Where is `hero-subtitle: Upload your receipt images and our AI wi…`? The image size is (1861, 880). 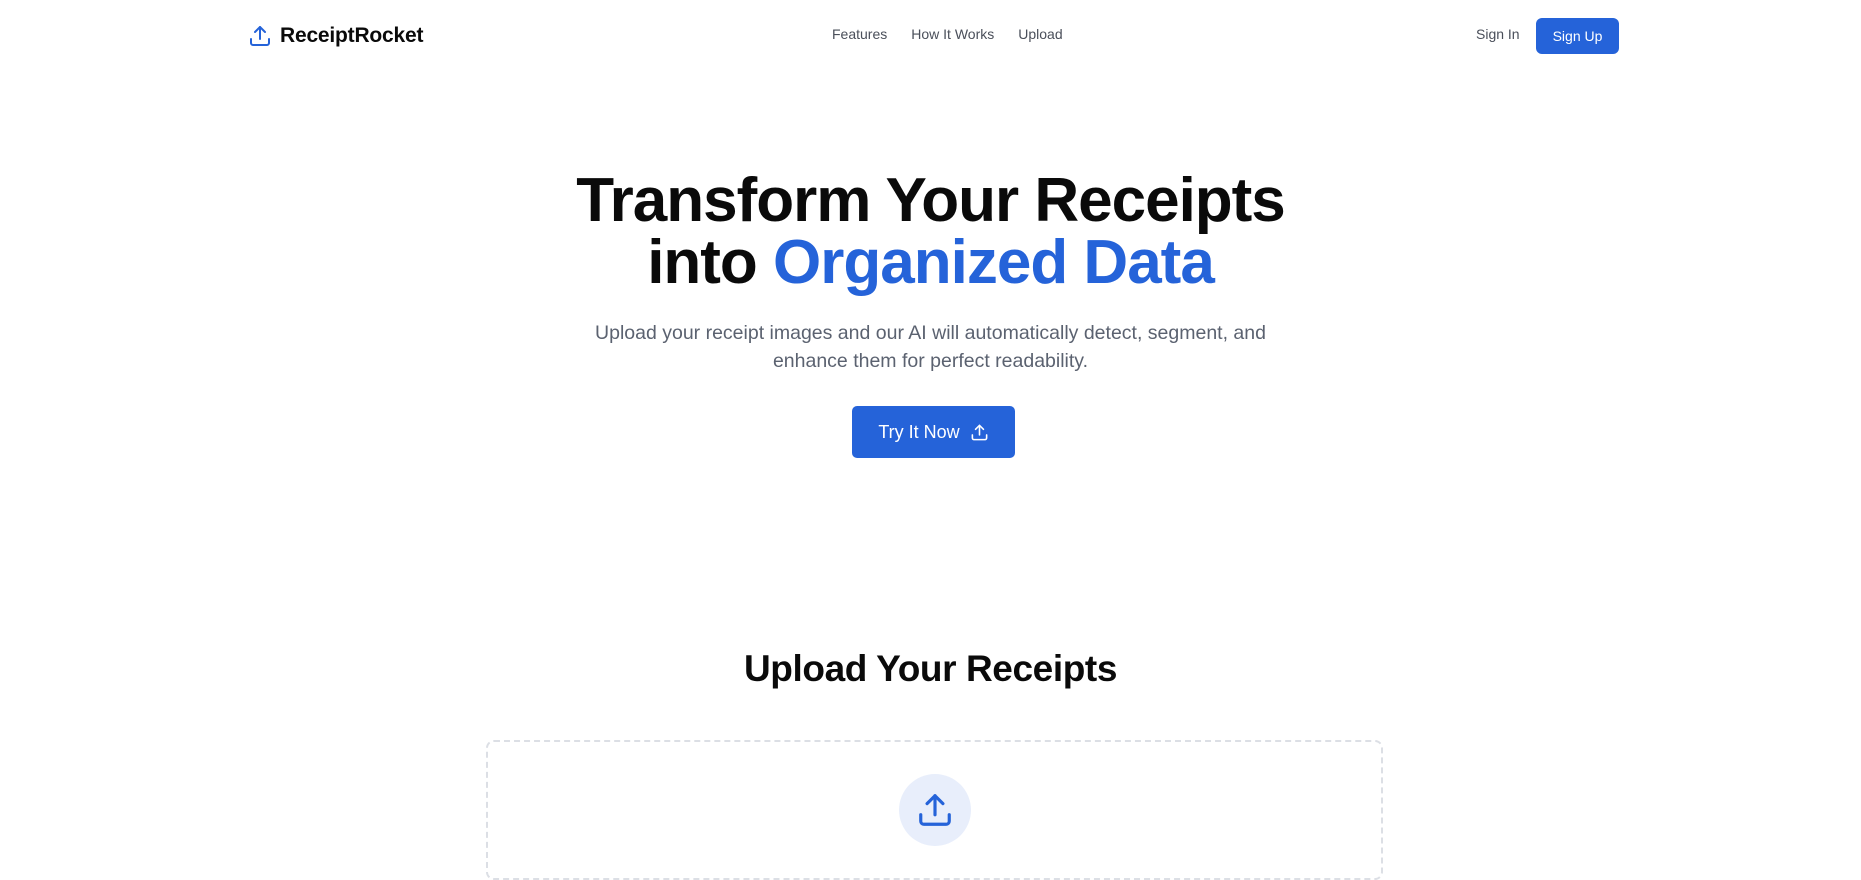 hero-subtitle: Upload your receipt images and our AI wi… is located at coordinates (930, 347).